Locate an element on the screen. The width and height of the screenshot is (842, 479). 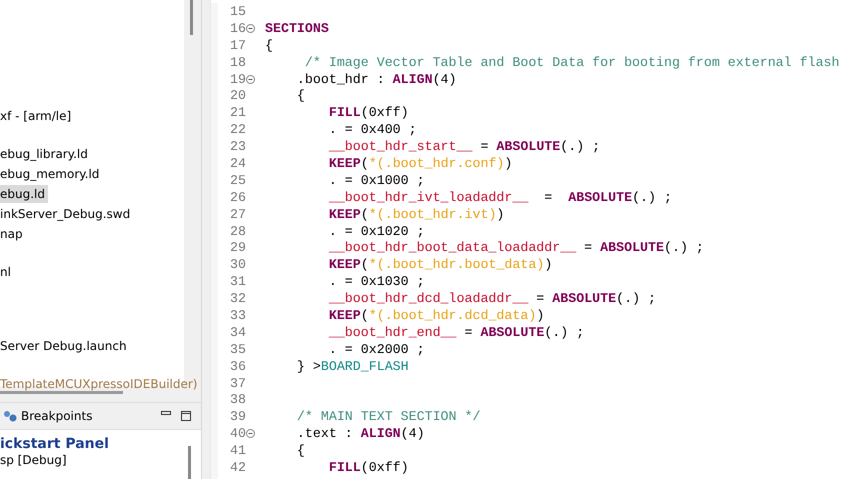
code-text: } > is located at coordinates (308, 366).